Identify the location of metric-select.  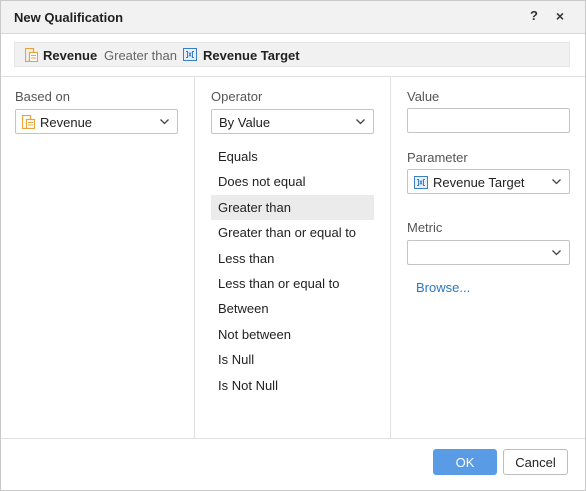
(488, 252).